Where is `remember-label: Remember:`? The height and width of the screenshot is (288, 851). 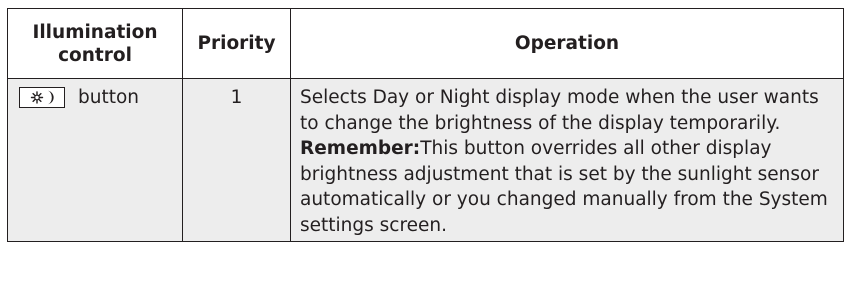
remember-label: Remember: is located at coordinates (360, 148).